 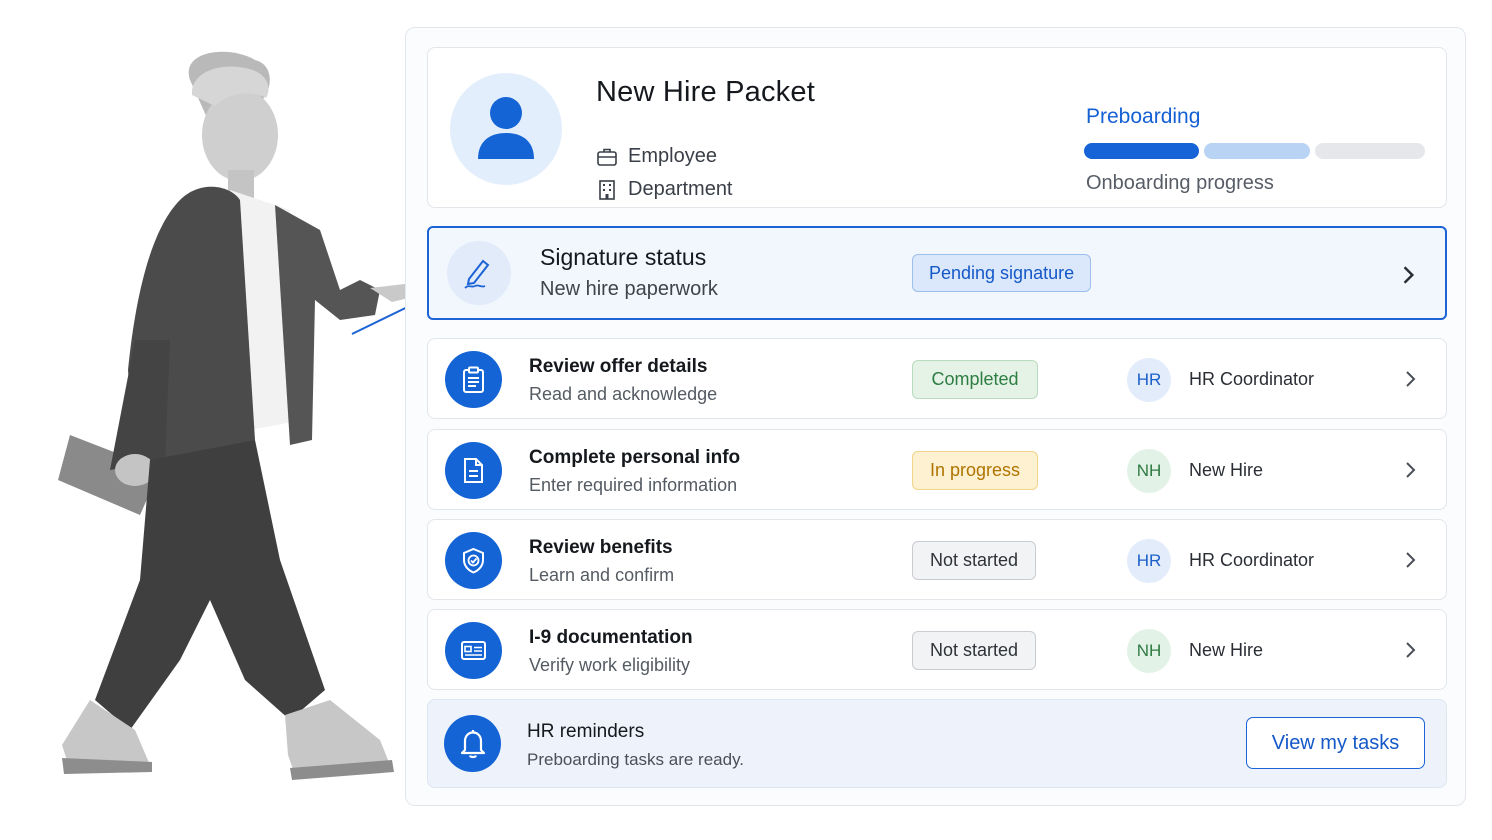 What do you see at coordinates (623, 394) in the screenshot?
I see `task-subtitle: Read and acknowledge` at bounding box center [623, 394].